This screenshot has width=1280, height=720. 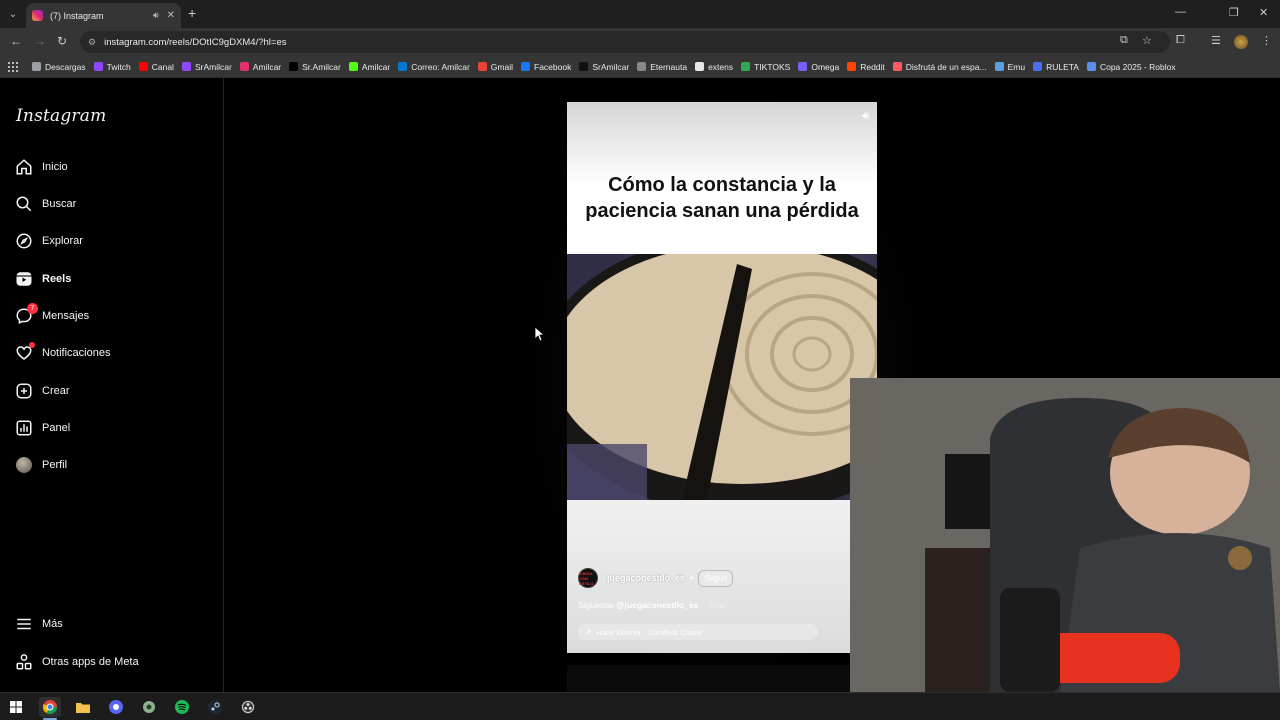 What do you see at coordinates (646, 578) in the screenshot?
I see `author-username: juegaconestilo_es` at bounding box center [646, 578].